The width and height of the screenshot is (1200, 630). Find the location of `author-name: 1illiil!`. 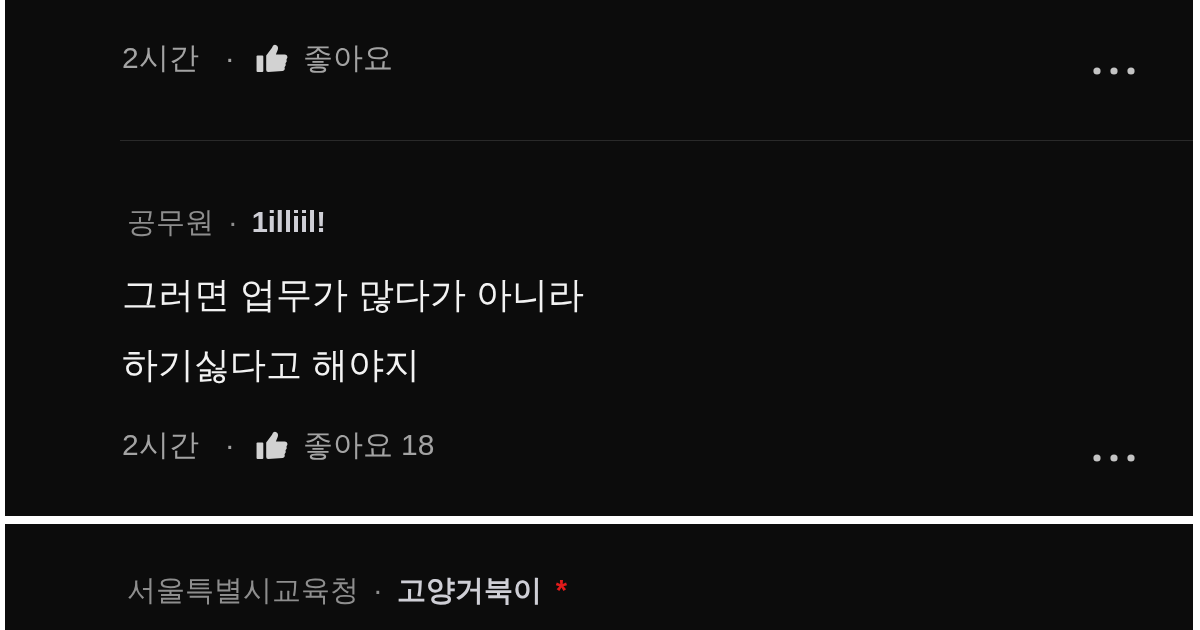

author-name: 1illiil! is located at coordinates (288, 222).